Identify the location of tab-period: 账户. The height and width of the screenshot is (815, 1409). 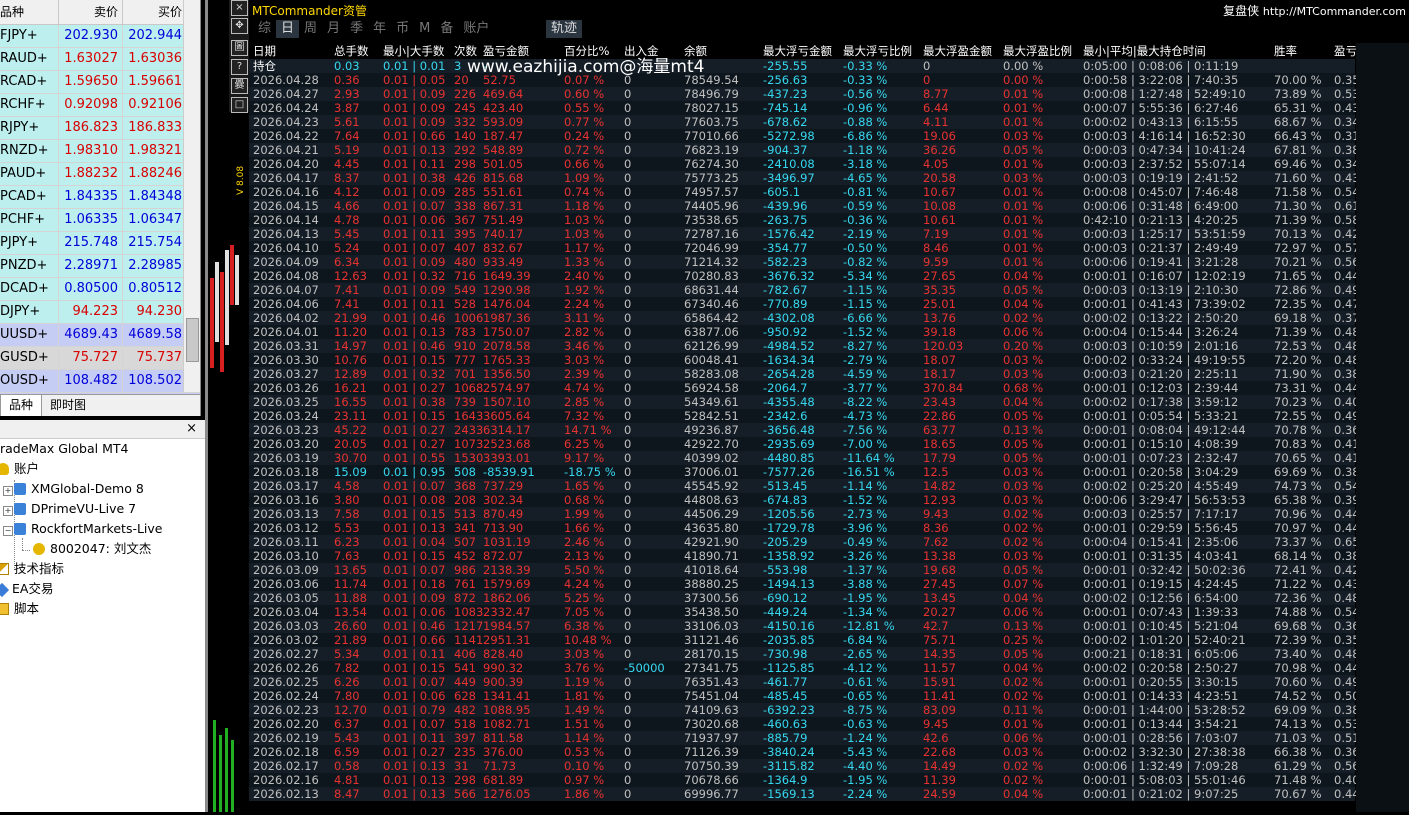
(476, 29).